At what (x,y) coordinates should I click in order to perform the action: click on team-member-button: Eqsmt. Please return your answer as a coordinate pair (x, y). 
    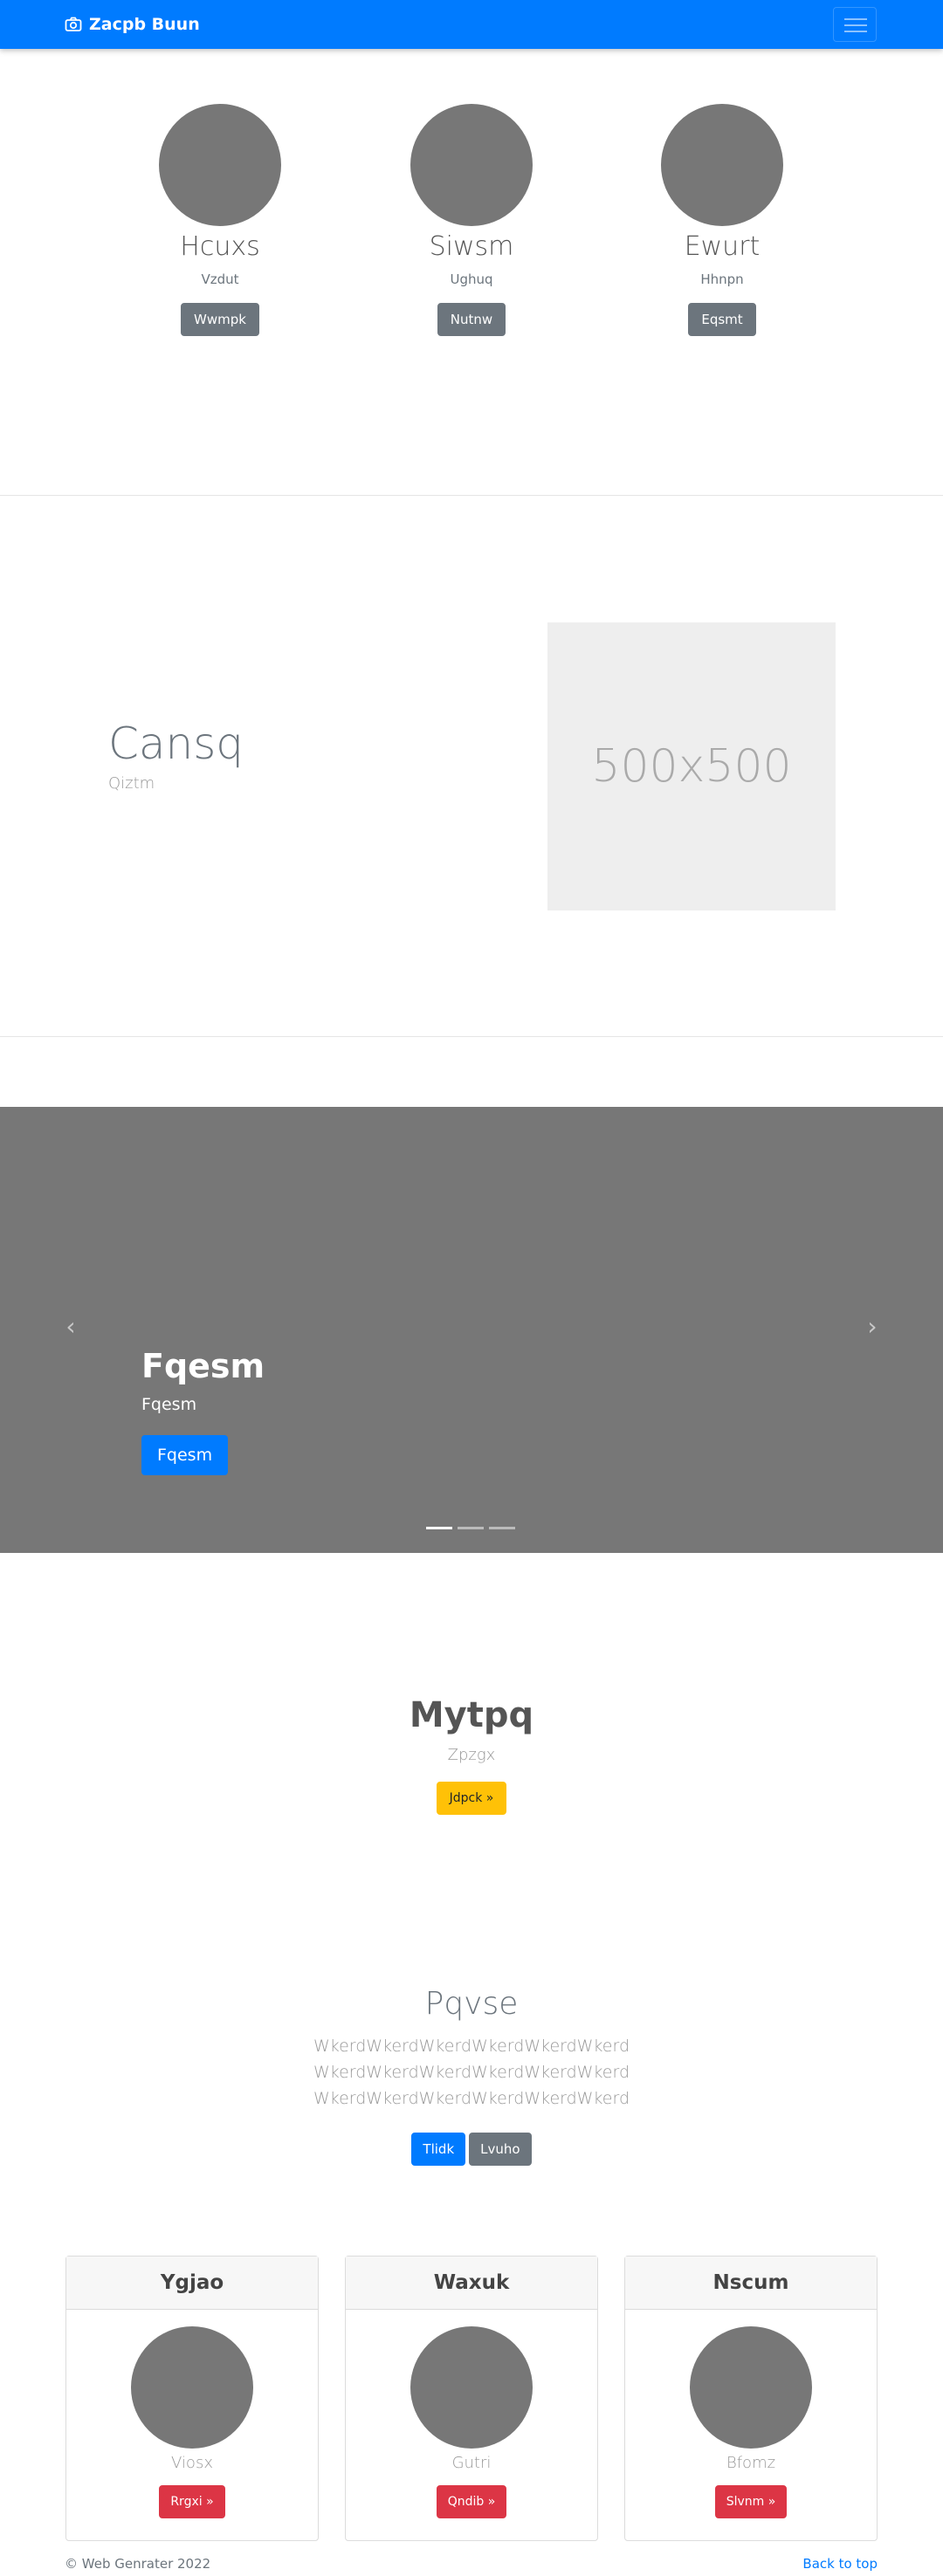
    Looking at the image, I should click on (722, 320).